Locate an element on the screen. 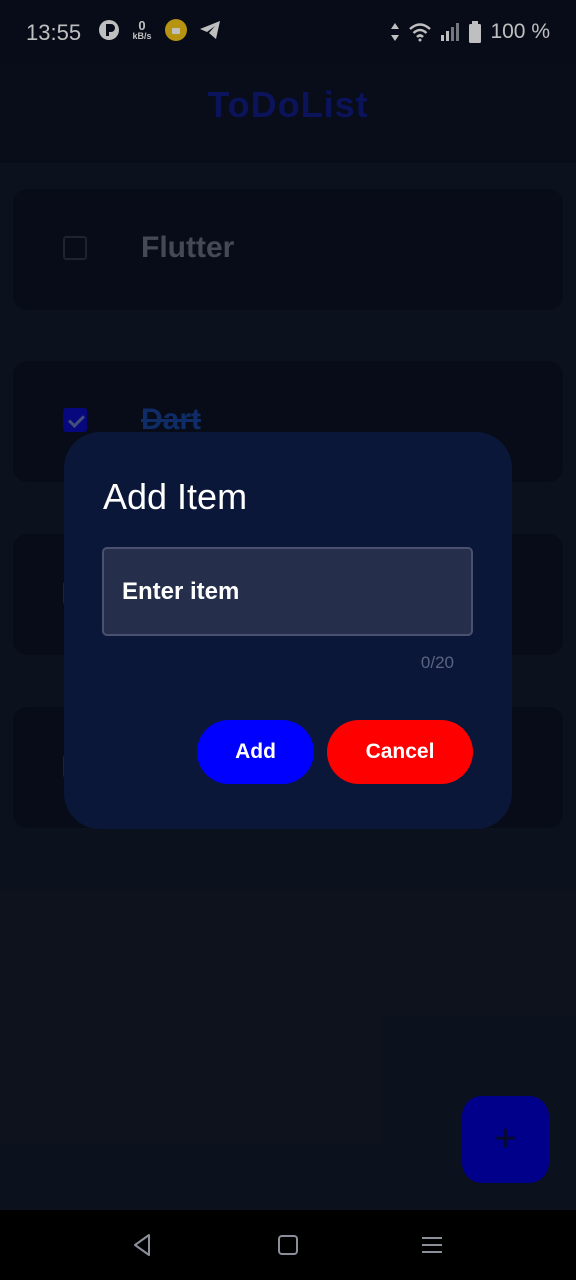 Image resolution: width=576 pixels, height=1280 pixels. cancel-button: Cancel is located at coordinates (400, 752).